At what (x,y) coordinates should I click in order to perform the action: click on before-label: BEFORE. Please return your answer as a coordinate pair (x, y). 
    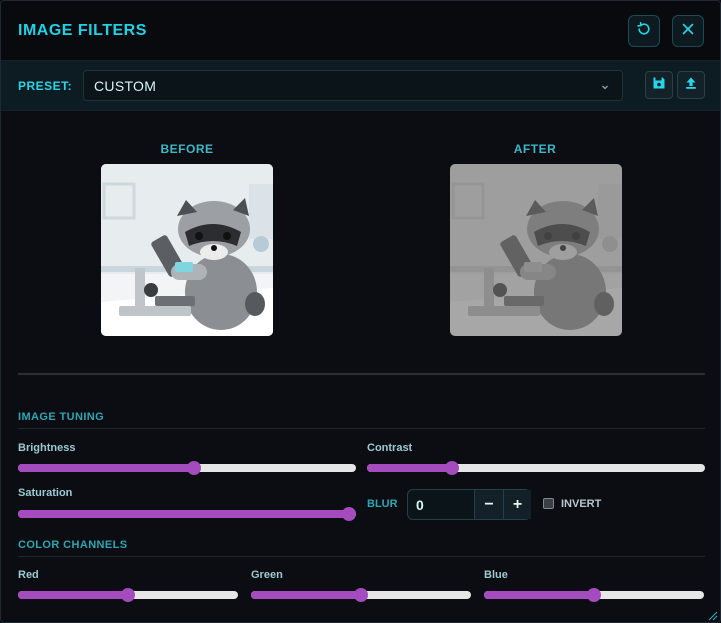
    Looking at the image, I should click on (187, 149).